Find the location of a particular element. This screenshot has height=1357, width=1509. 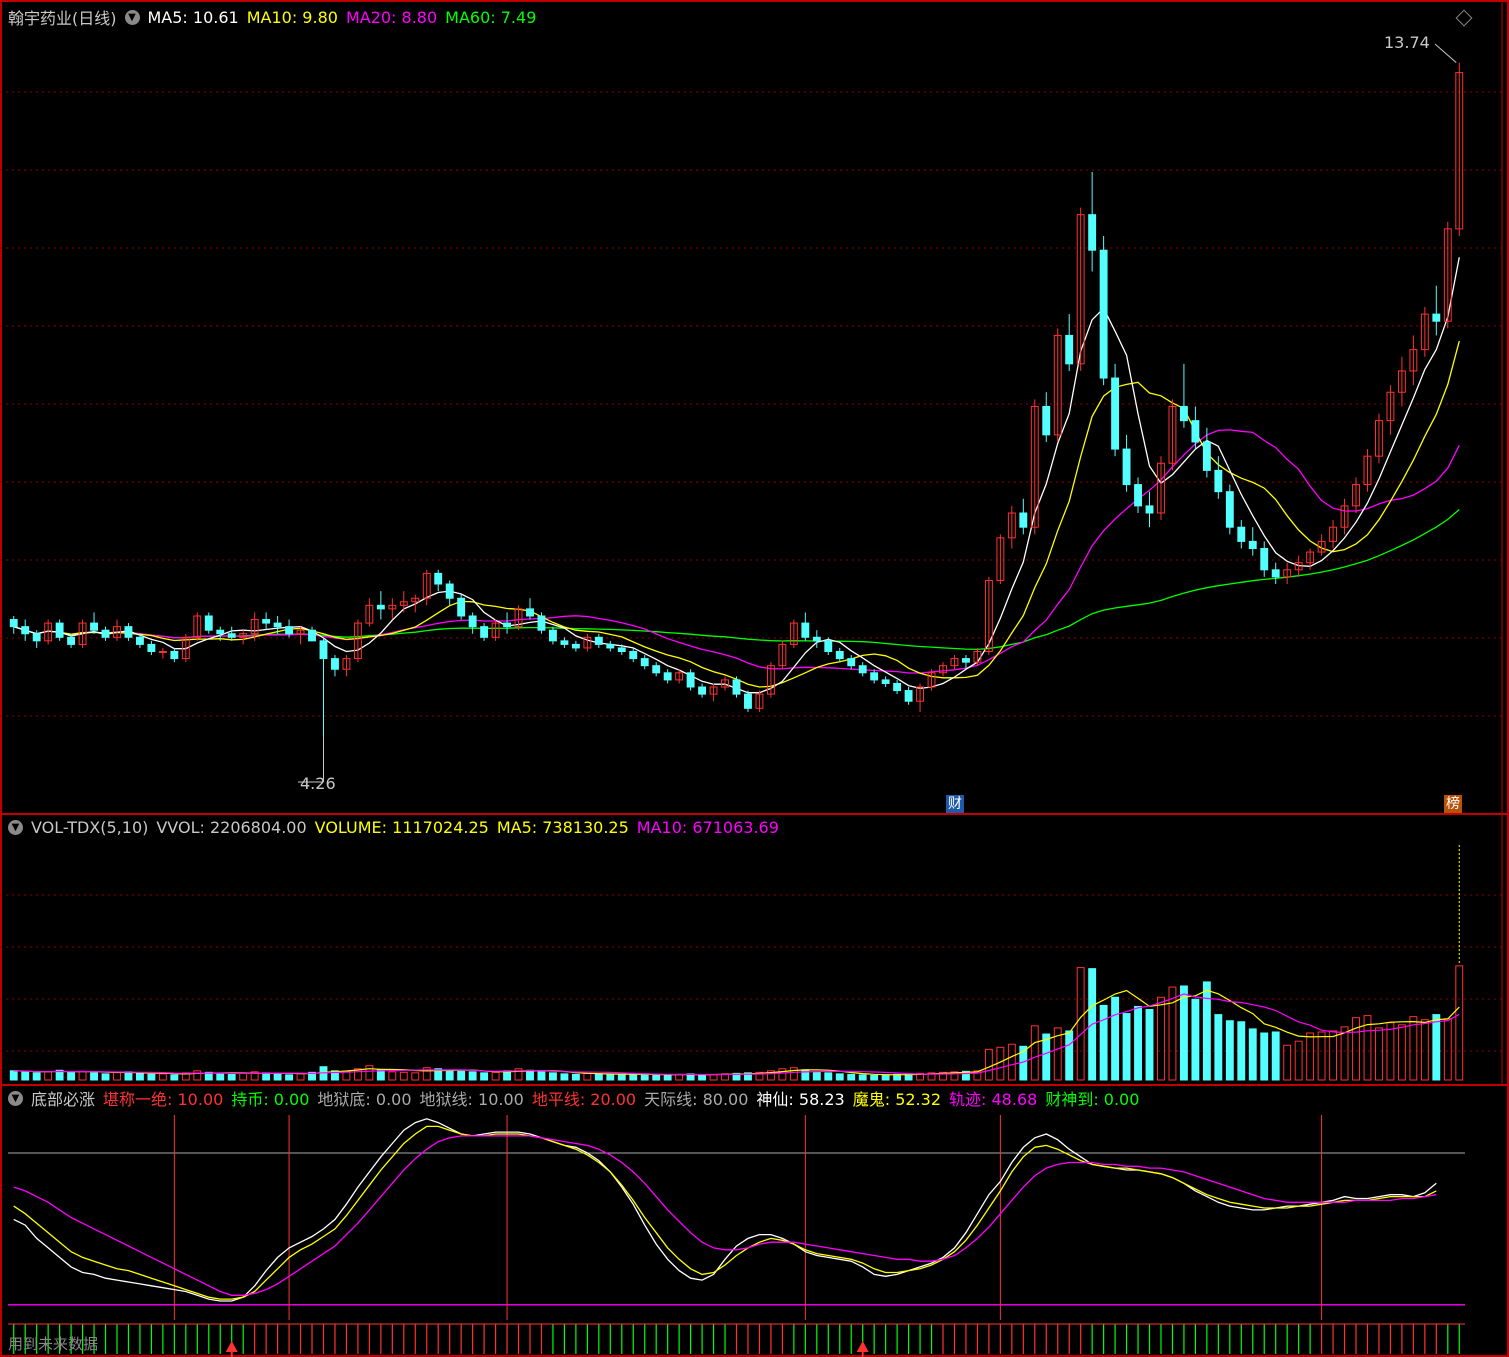

high-pointer is located at coordinates (1445, 53).